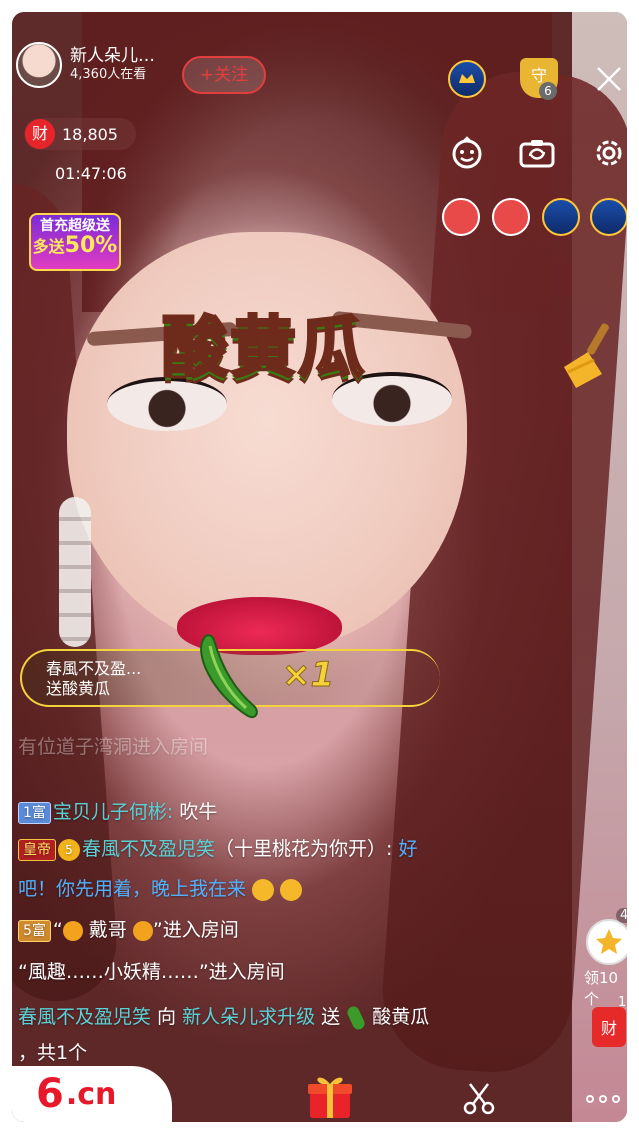  I want to click on close-icon, so click(608, 79).